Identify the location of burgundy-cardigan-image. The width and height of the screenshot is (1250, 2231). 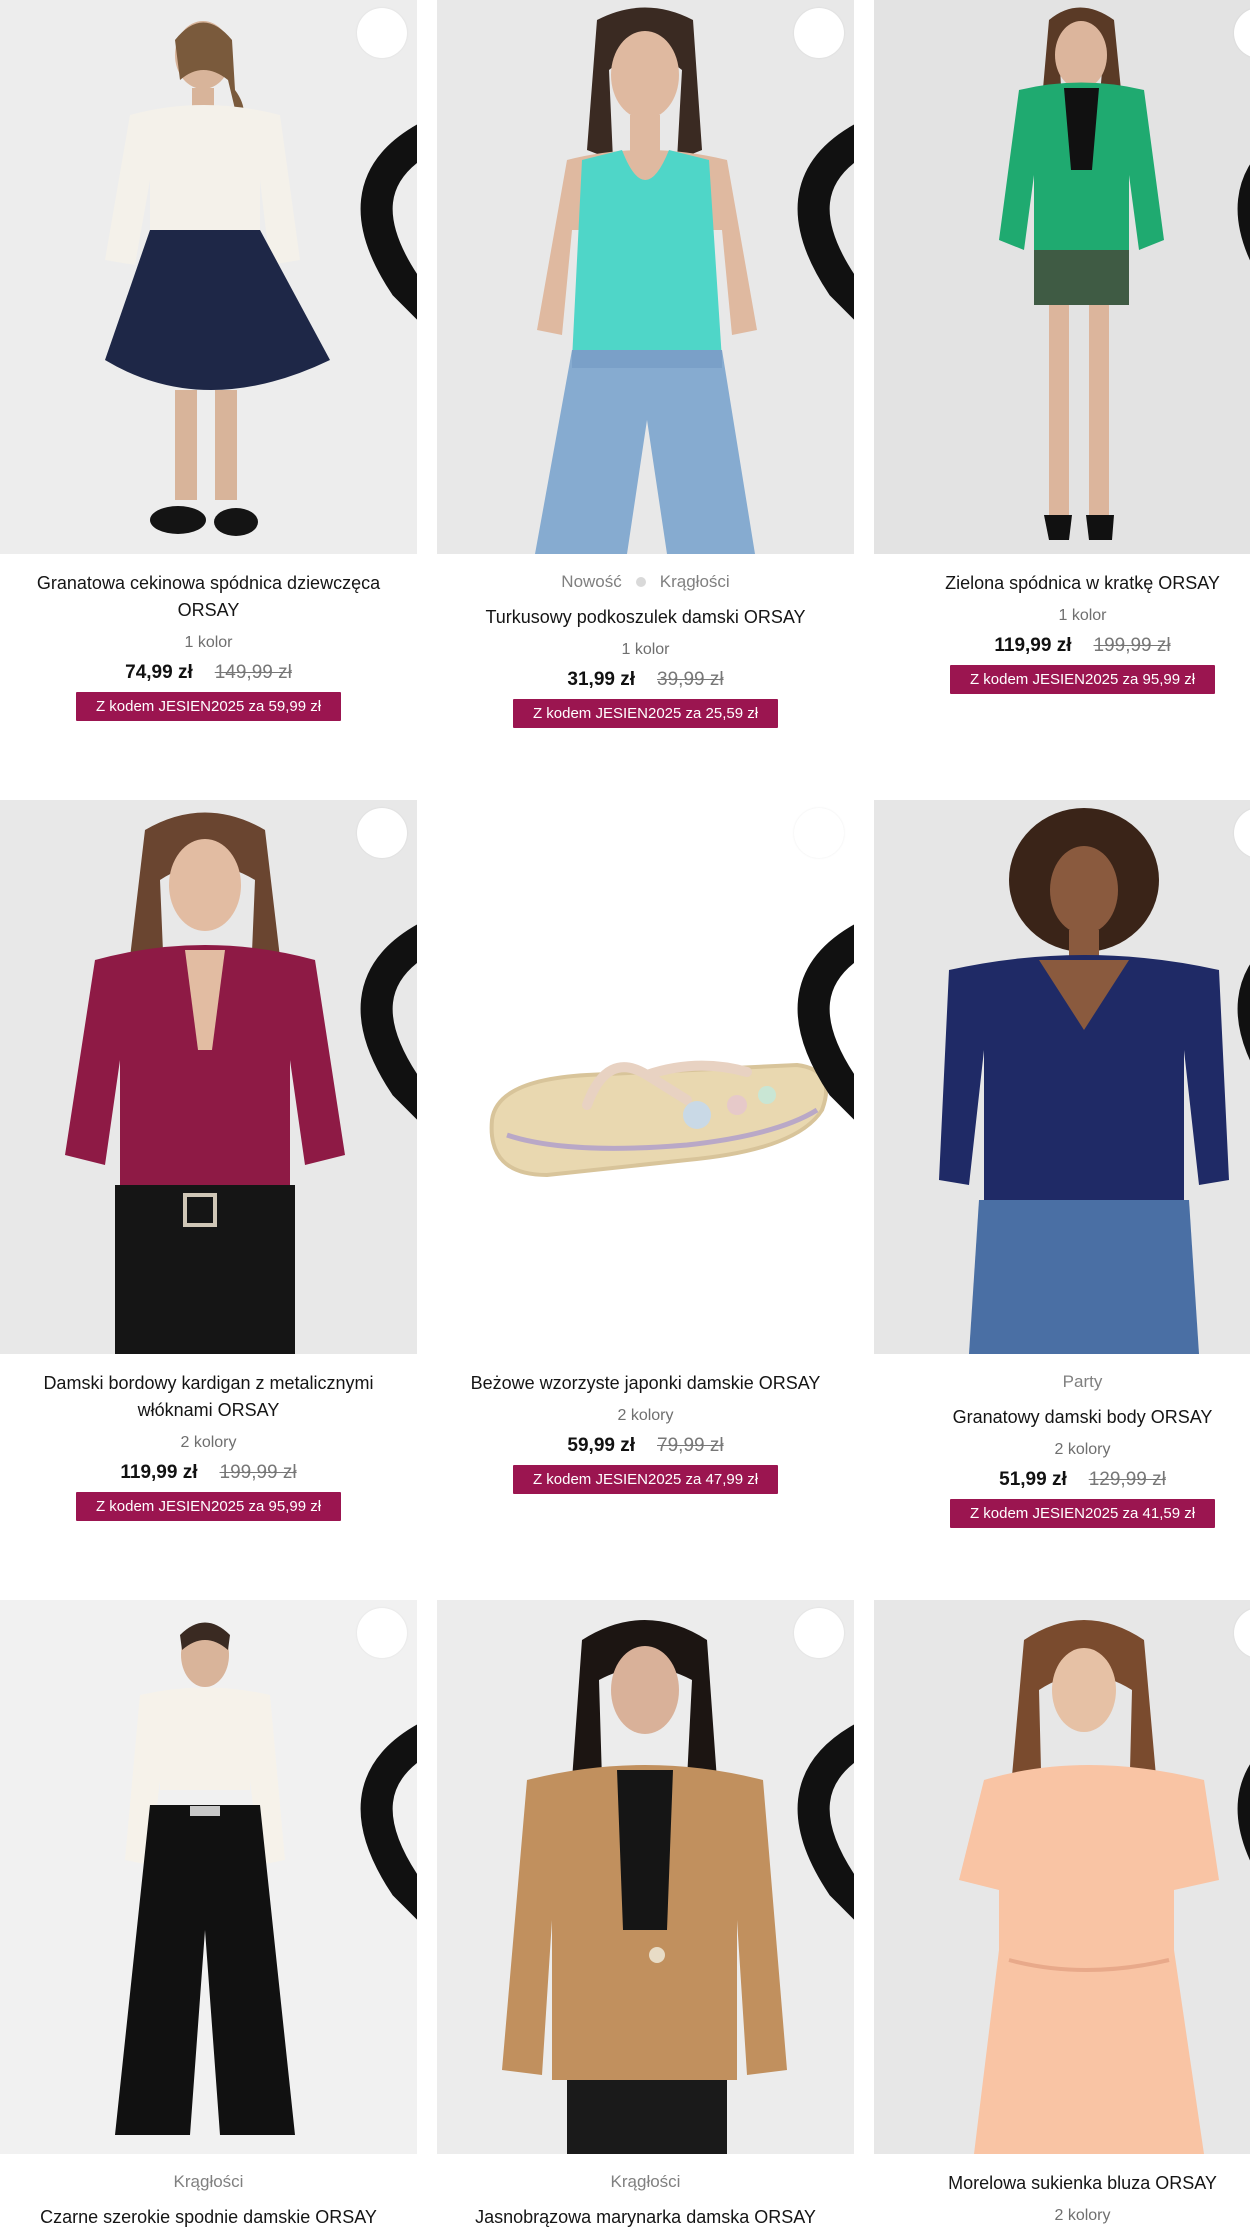
(208, 1077).